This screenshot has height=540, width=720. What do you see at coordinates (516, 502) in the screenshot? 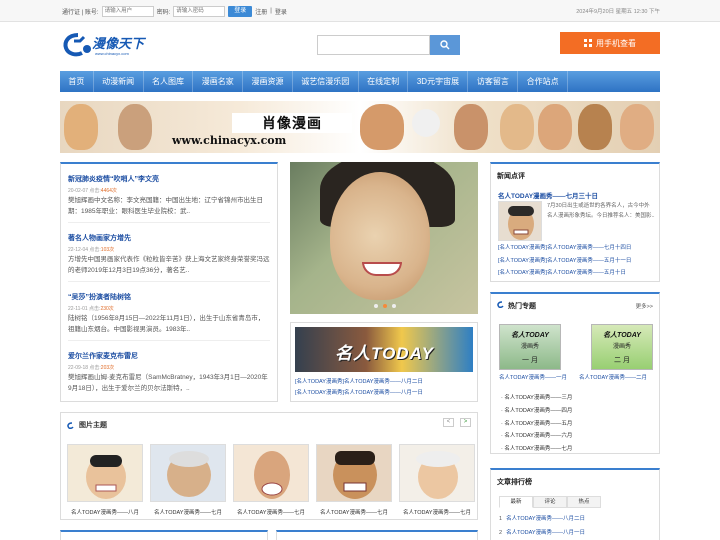
I see `tab-latest: 最新` at bounding box center [516, 502].